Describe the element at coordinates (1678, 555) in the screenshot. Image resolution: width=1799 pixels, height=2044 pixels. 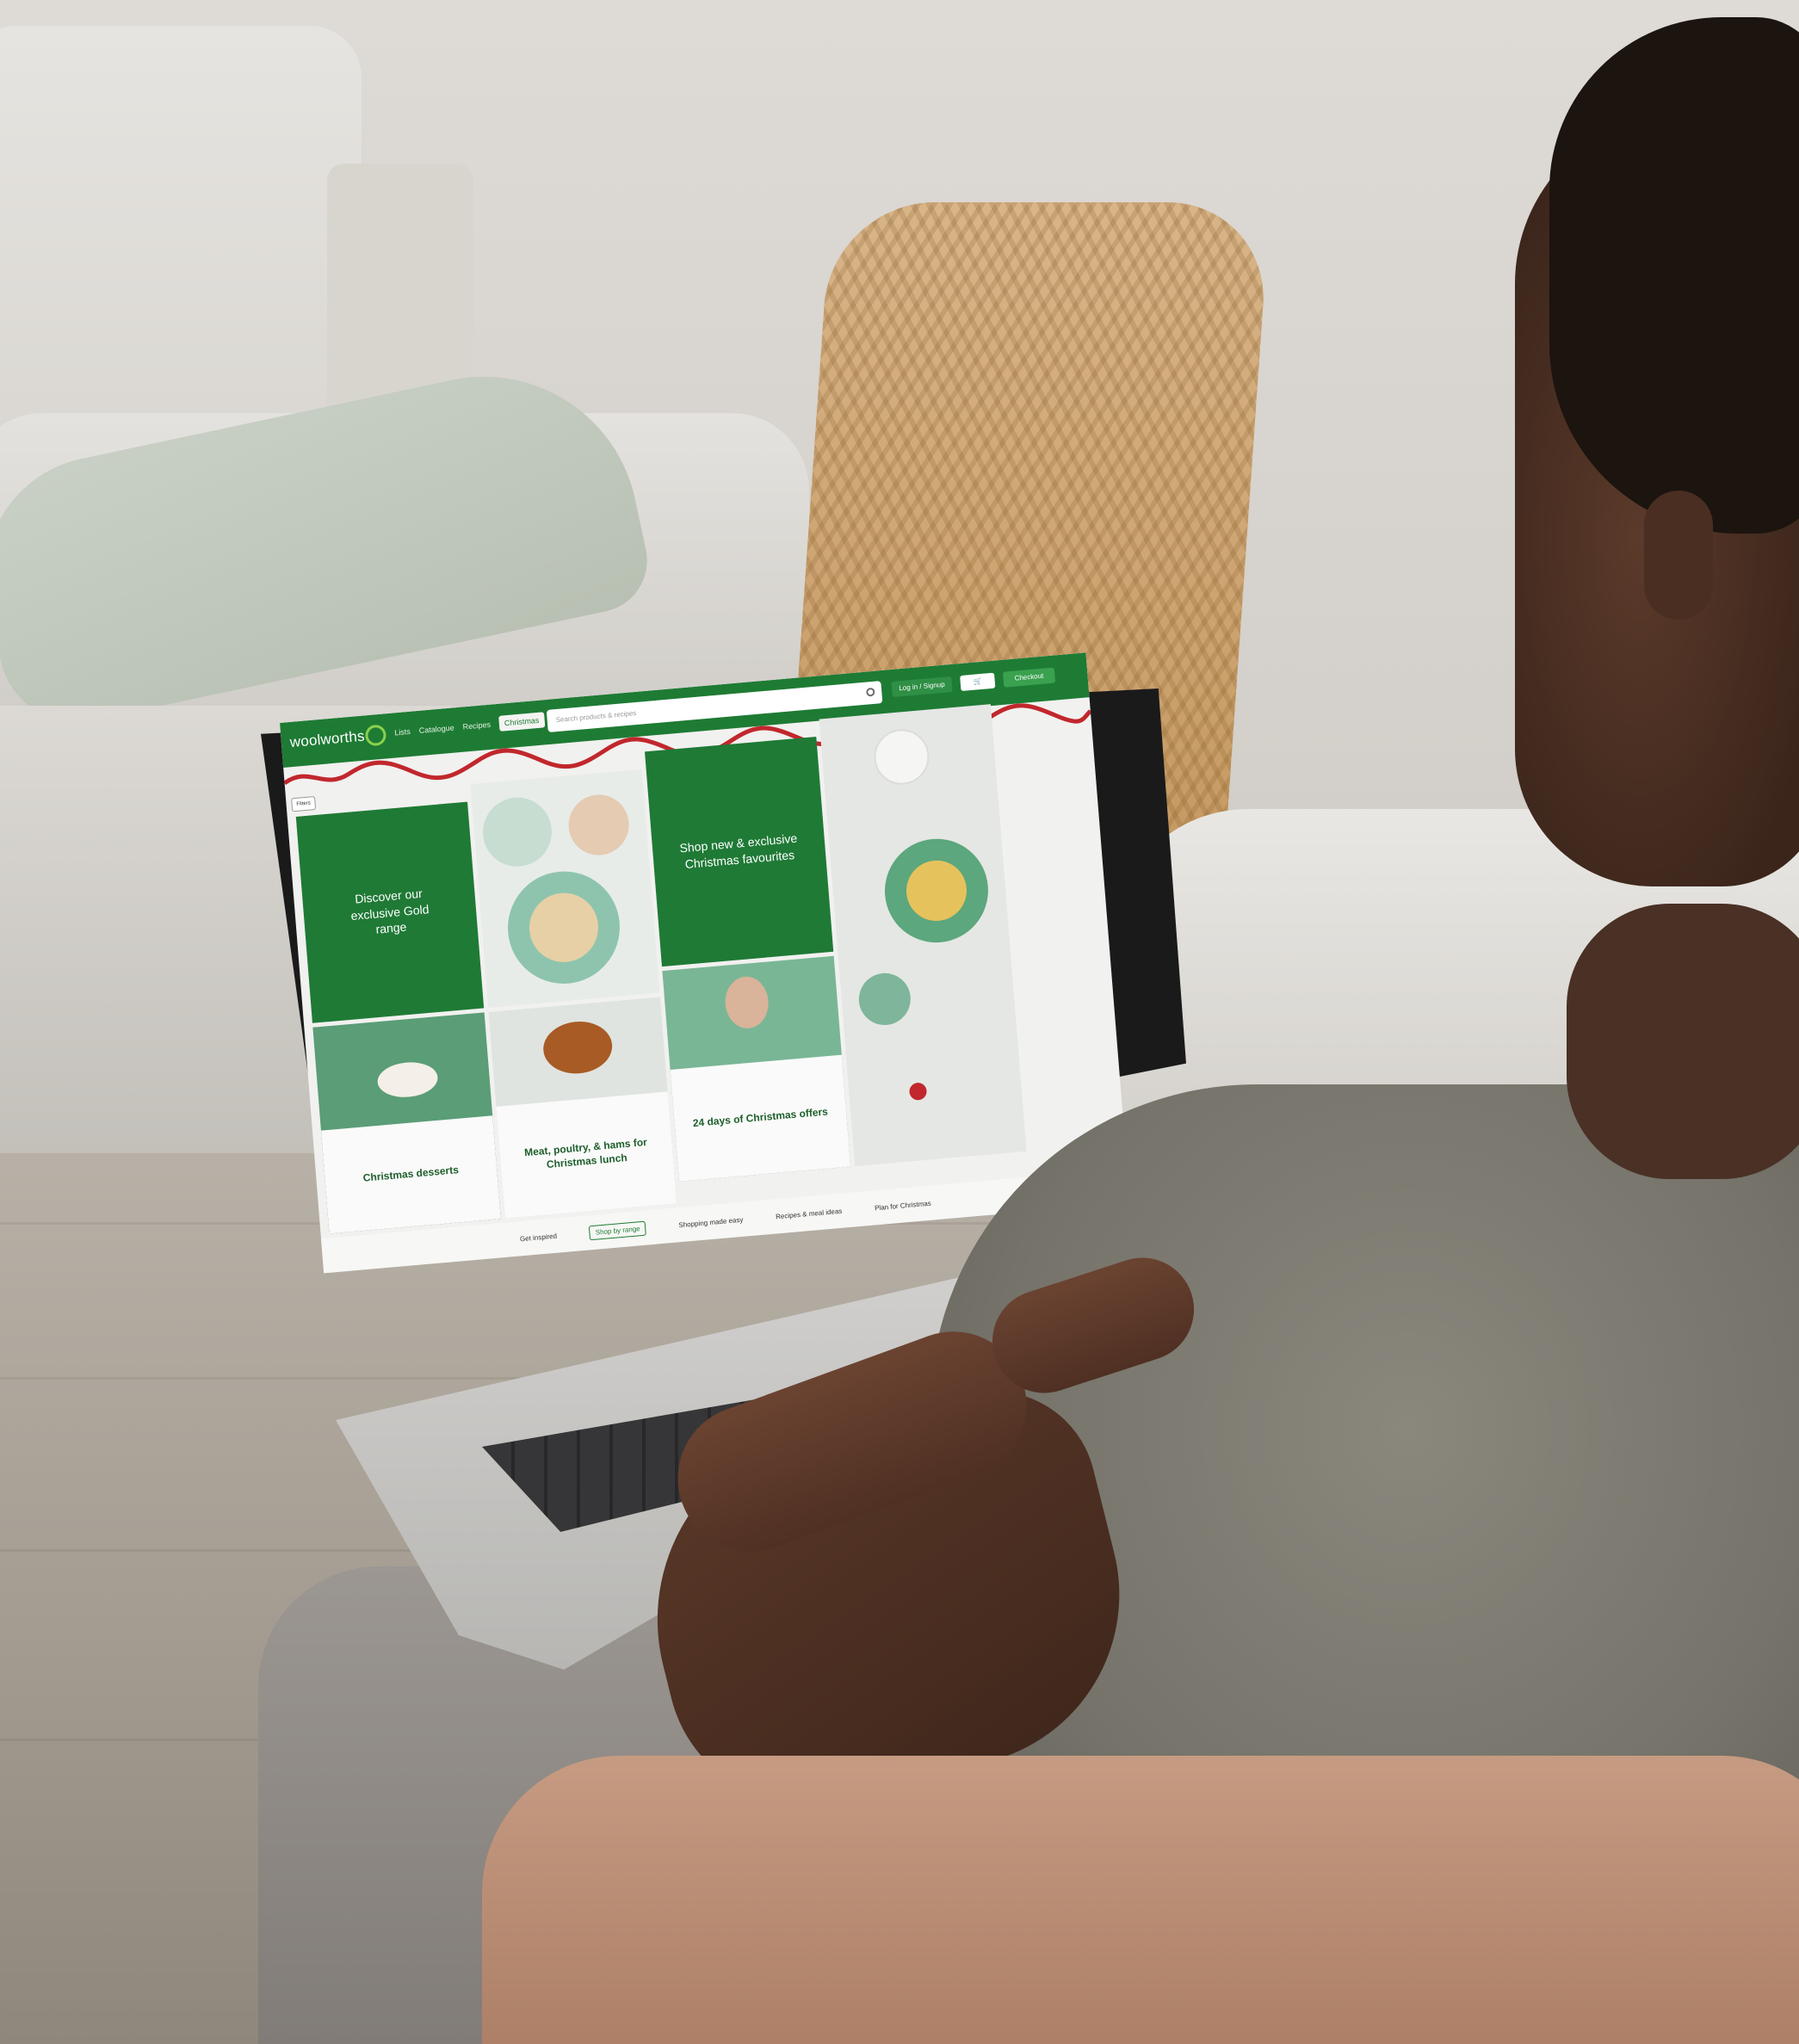
I see `person-ear` at that location.